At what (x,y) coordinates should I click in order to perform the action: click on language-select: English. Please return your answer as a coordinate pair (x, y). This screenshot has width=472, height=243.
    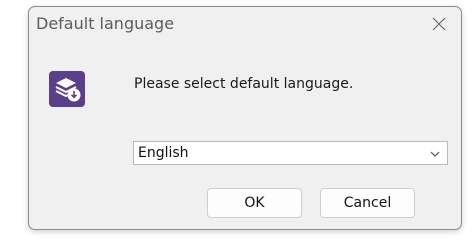
    Looking at the image, I should click on (290, 153).